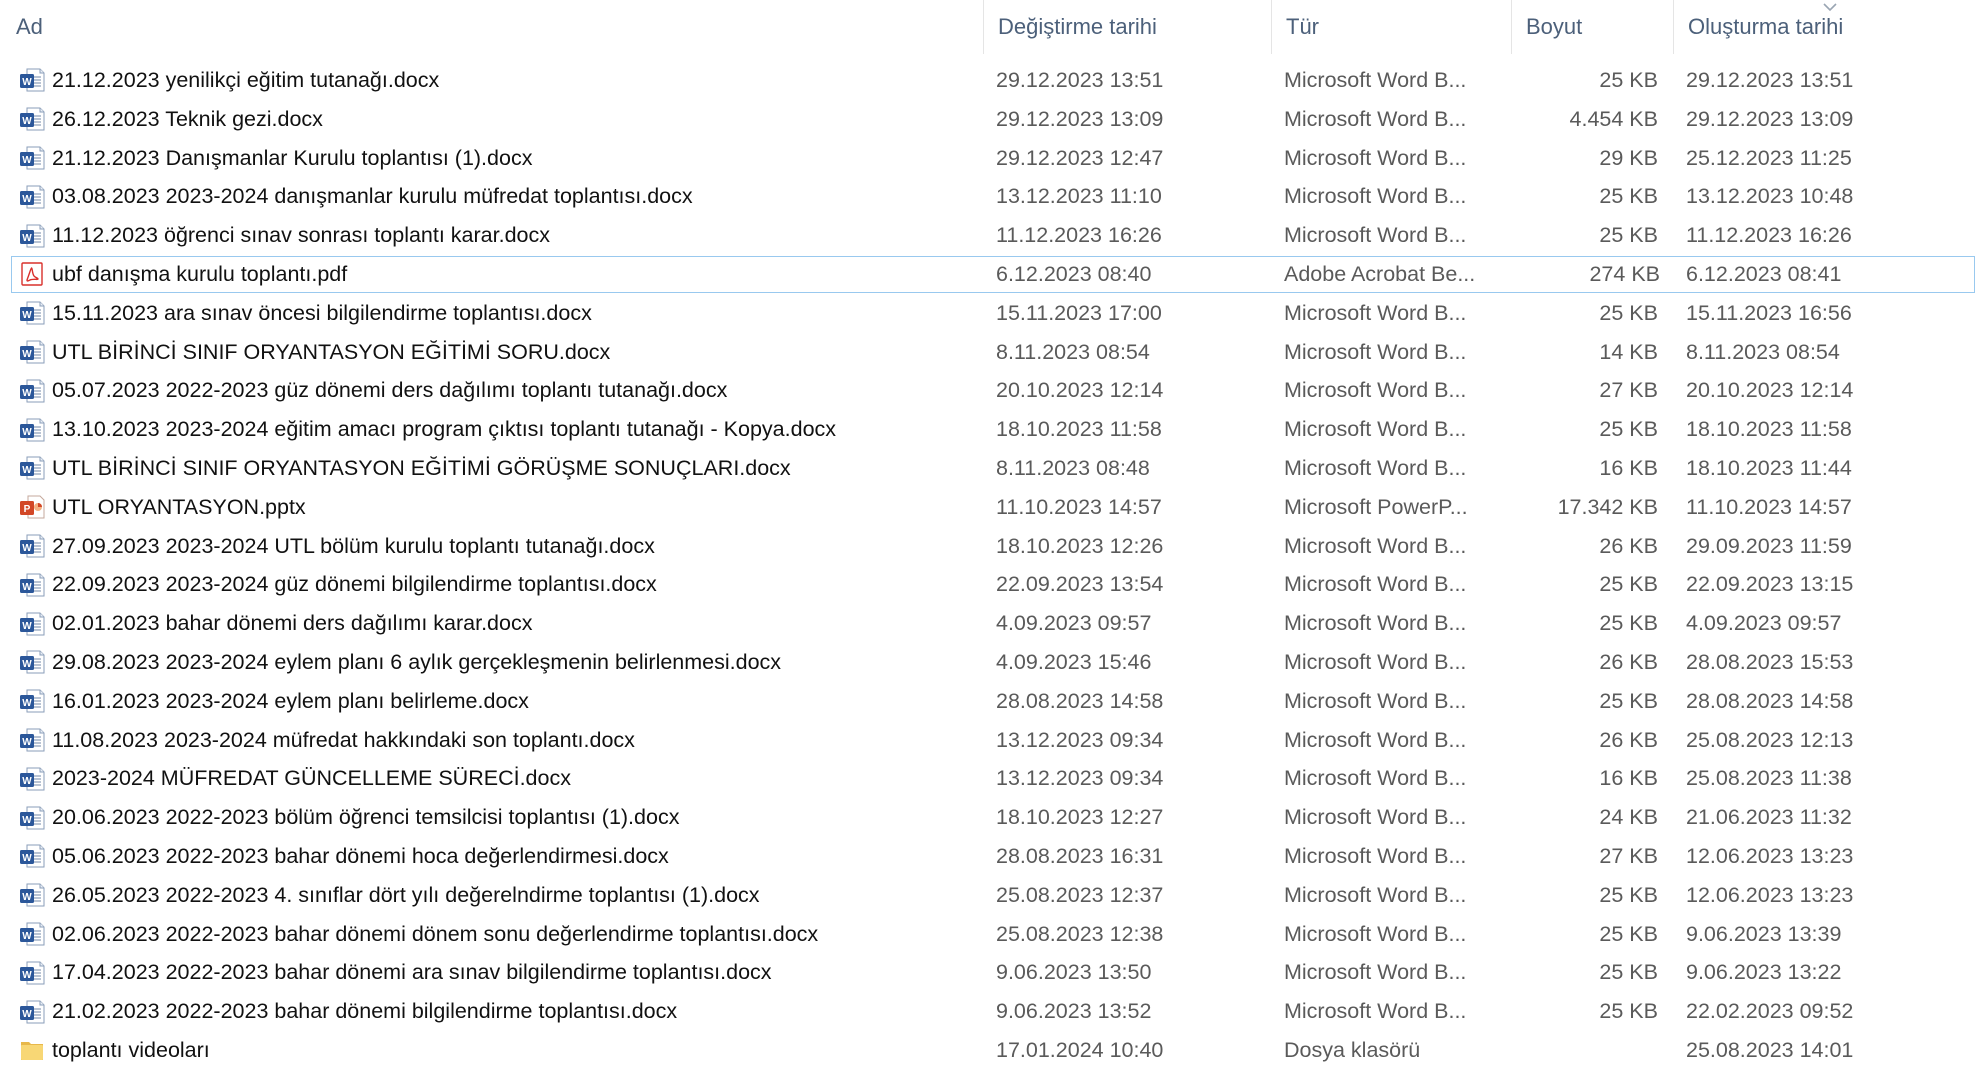 The width and height of the screenshot is (1976, 1070). Describe the element at coordinates (1763, 351) in the screenshot. I see `file-created-date: 8.11.2023 08:54` at that location.